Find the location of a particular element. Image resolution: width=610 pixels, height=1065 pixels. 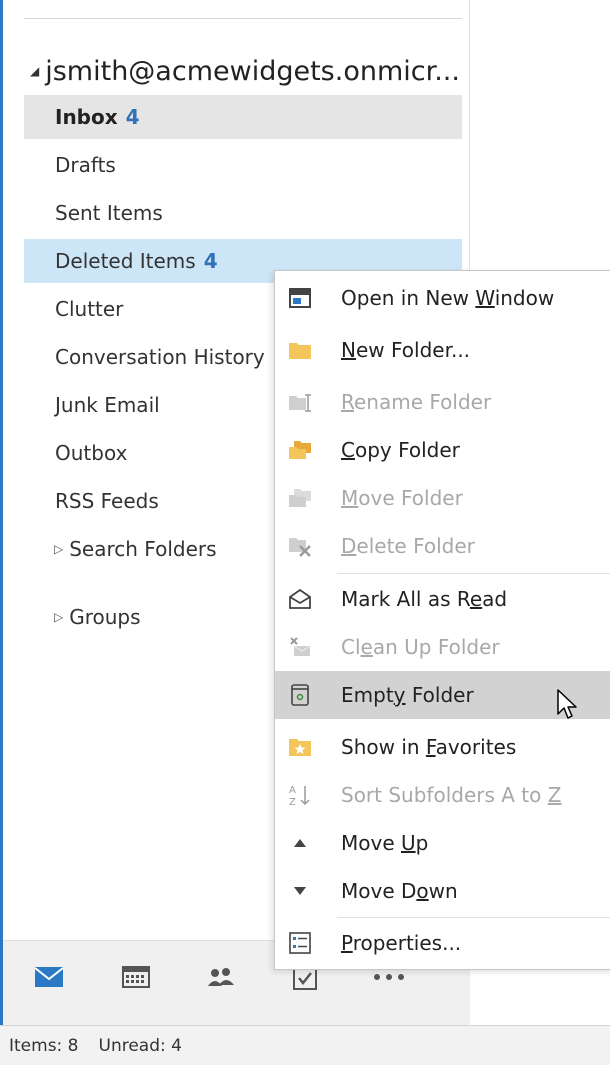

folder-label: Outbox is located at coordinates (91, 453).